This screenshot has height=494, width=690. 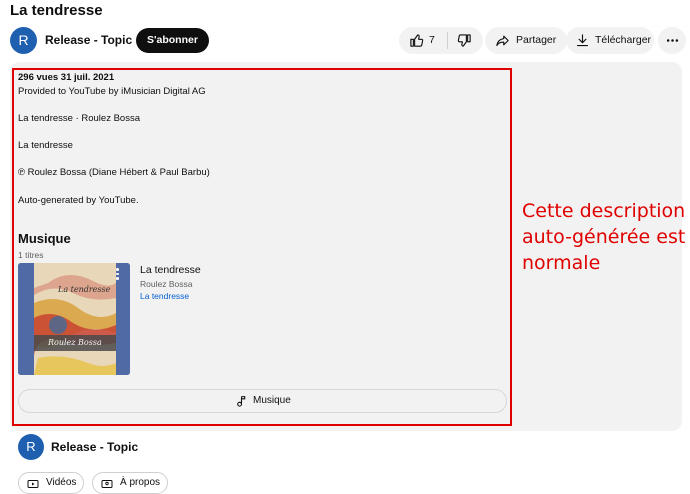 I want to click on dislike-button, so click(x=465, y=40).